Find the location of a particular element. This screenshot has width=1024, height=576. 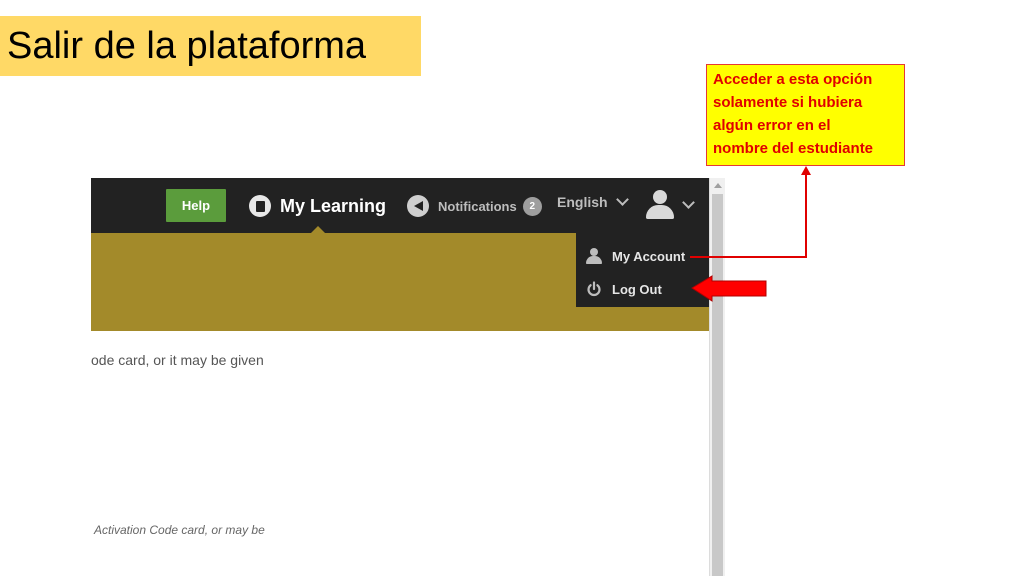

my-learning-nav: My Learning is located at coordinates (317, 206).